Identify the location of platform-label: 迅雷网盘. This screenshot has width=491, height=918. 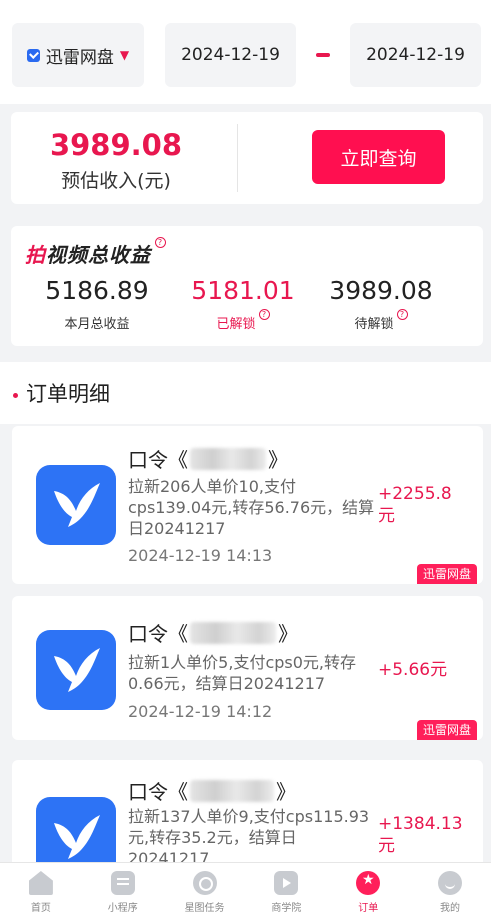
(79, 57).